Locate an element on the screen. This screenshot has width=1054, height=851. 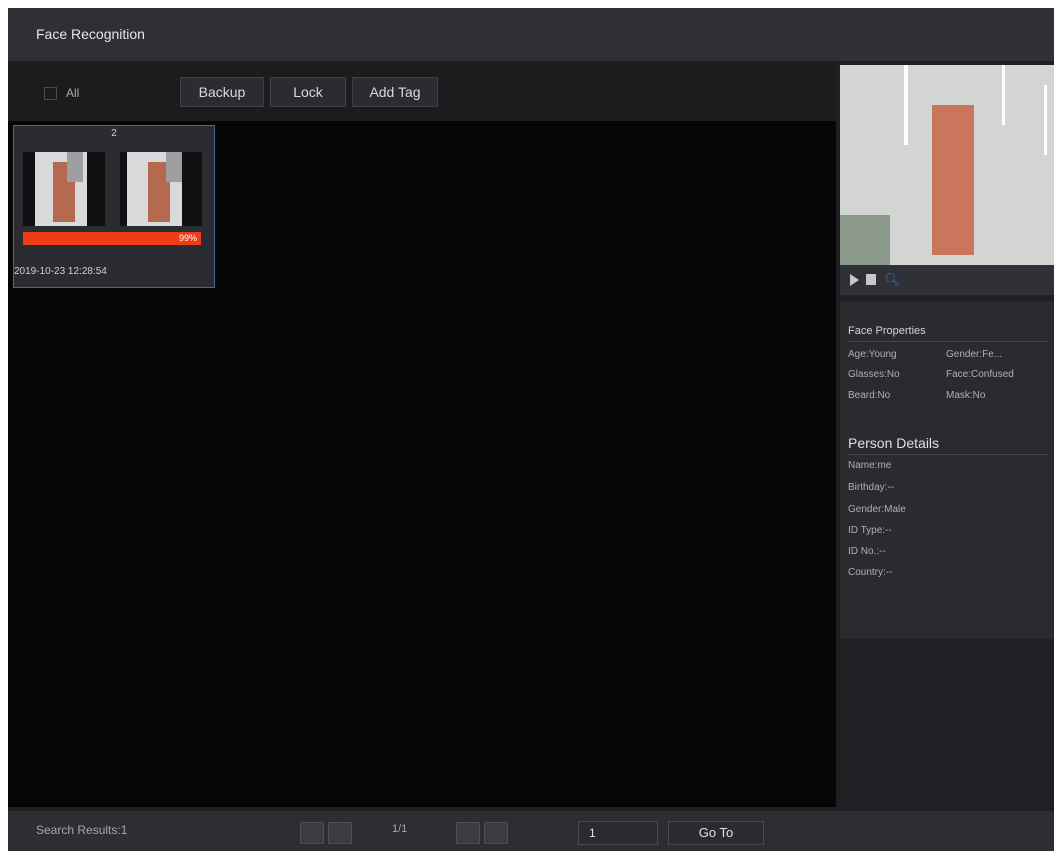
playback-controls: 🔍︎ is located at coordinates (947, 280).